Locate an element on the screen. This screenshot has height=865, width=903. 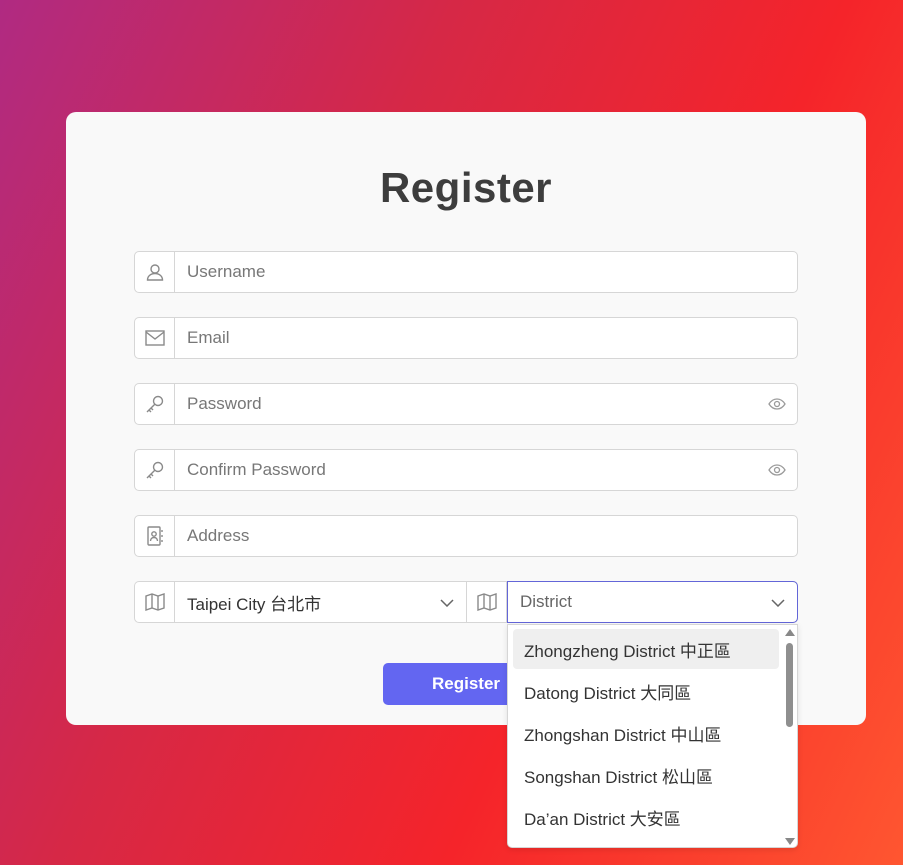
address-input is located at coordinates (486, 536).